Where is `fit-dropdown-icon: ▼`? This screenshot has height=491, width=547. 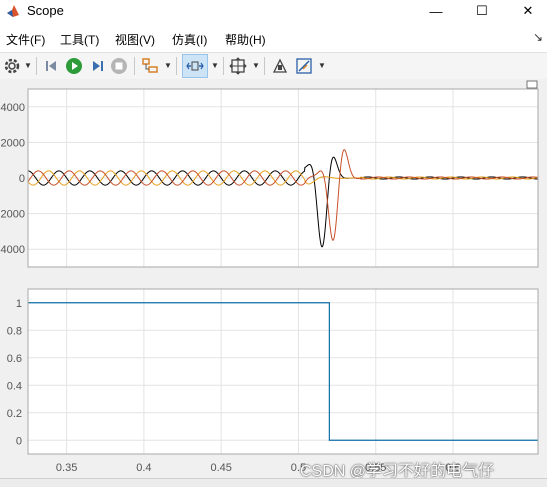
fit-dropdown-icon: ▼ is located at coordinates (256, 65).